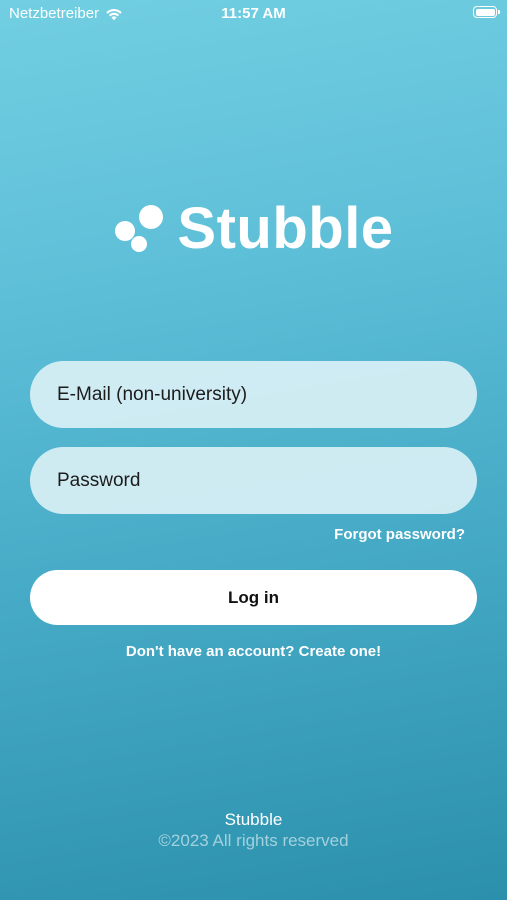  What do you see at coordinates (253, 651) in the screenshot?
I see `create-account-link: Don't have an account? Create one!` at bounding box center [253, 651].